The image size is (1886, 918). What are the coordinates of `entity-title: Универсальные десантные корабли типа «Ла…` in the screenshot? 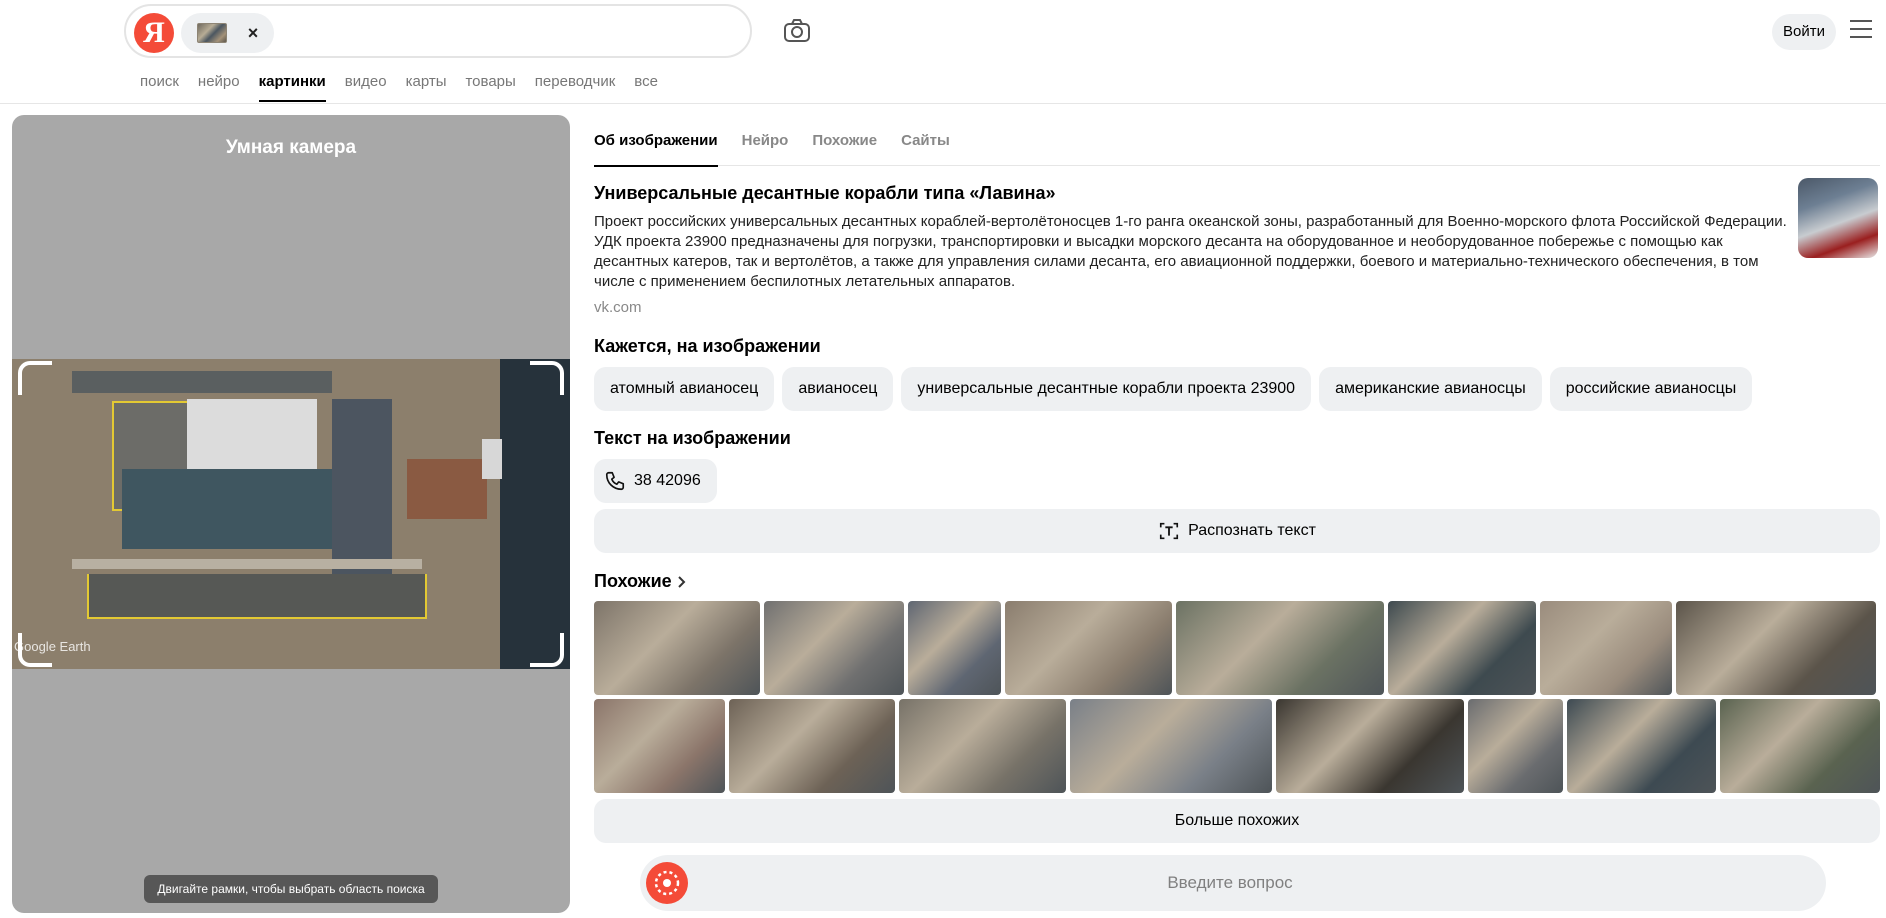 It's located at (825, 193).